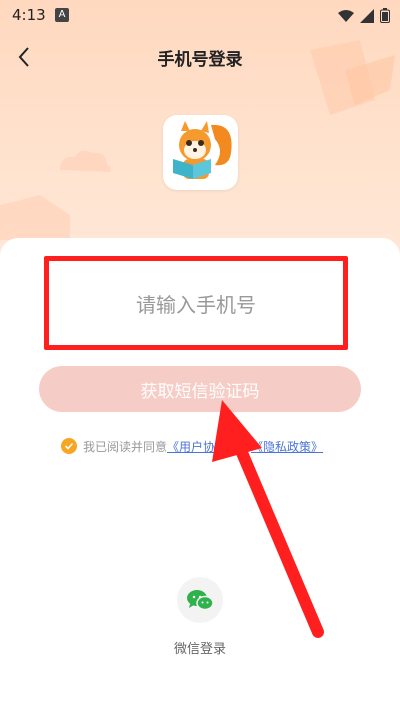 The width and height of the screenshot is (400, 711). I want to click on privacy-policy-link: 《隐私政策》, so click(287, 446).